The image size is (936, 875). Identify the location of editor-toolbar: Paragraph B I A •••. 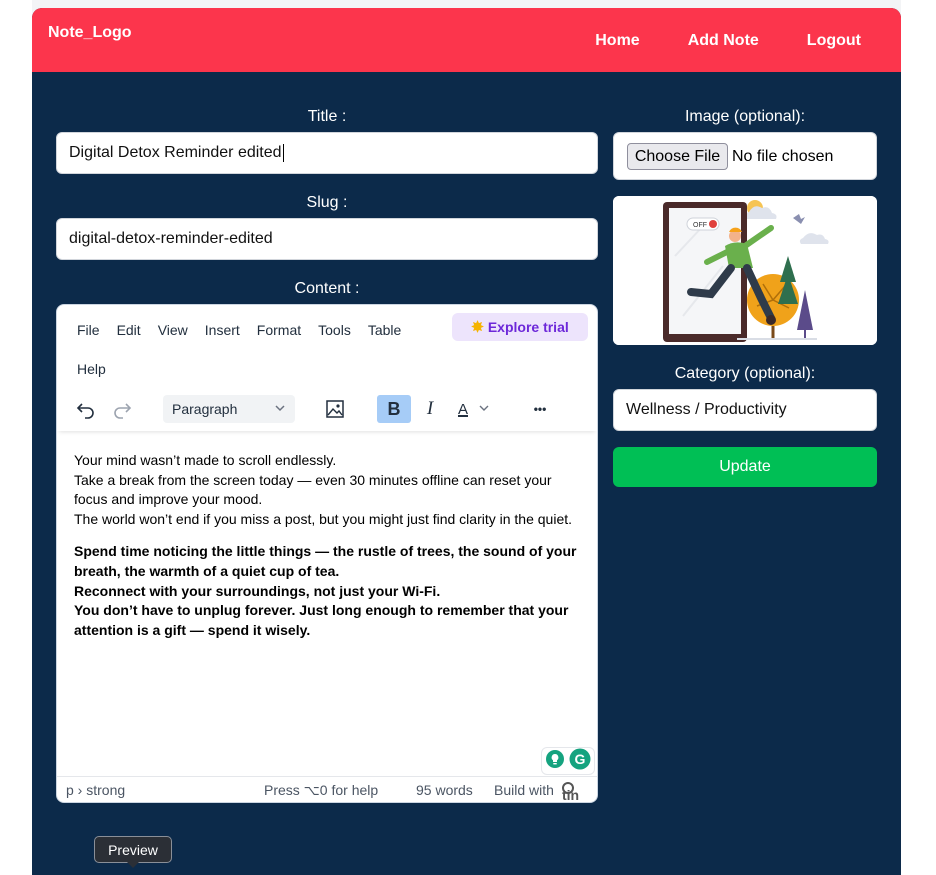
(327, 411).